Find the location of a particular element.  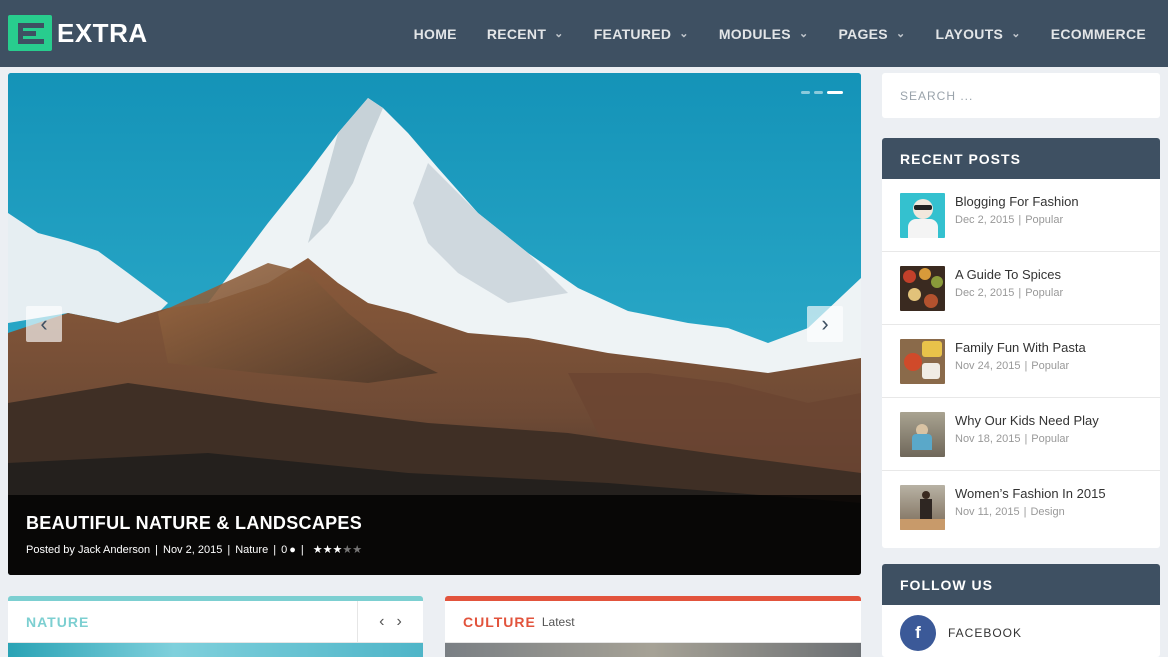

nav-featured-label: FEATURED is located at coordinates (632, 33).